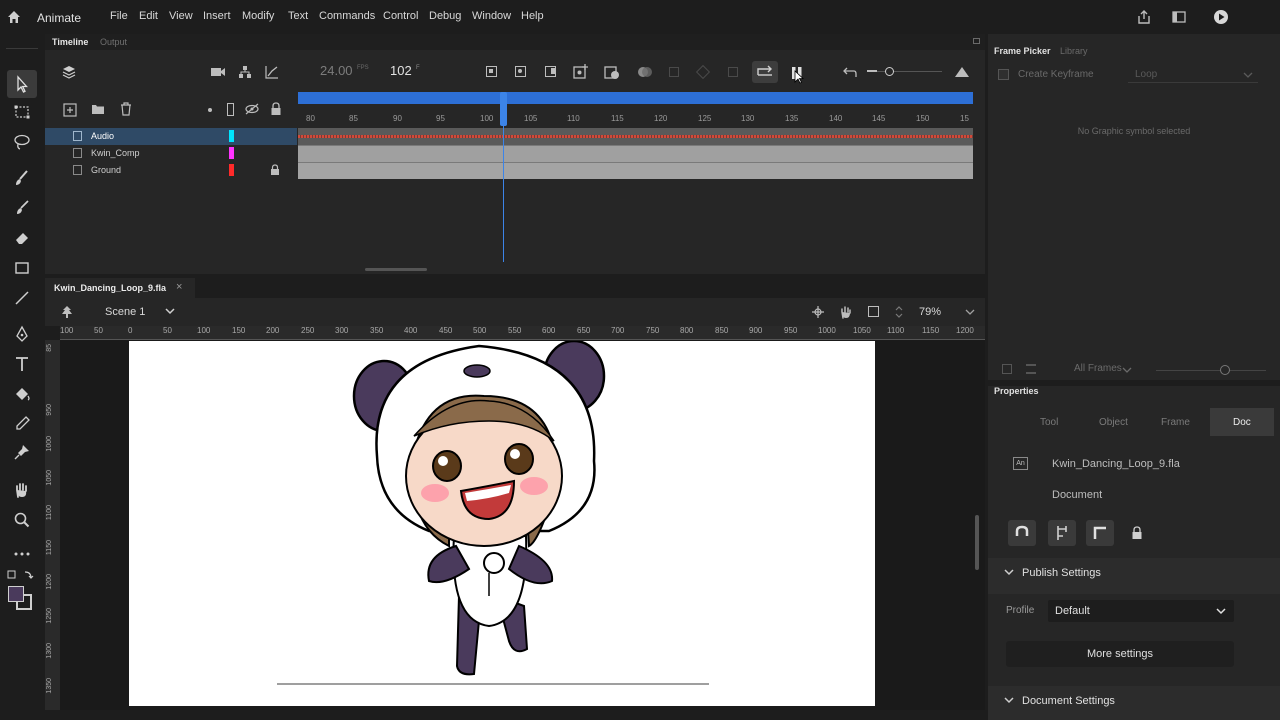 Image resolution: width=1280 pixels, height=720 pixels. Describe the element at coordinates (22, 112) in the screenshot. I see `free-transform-icon` at that location.